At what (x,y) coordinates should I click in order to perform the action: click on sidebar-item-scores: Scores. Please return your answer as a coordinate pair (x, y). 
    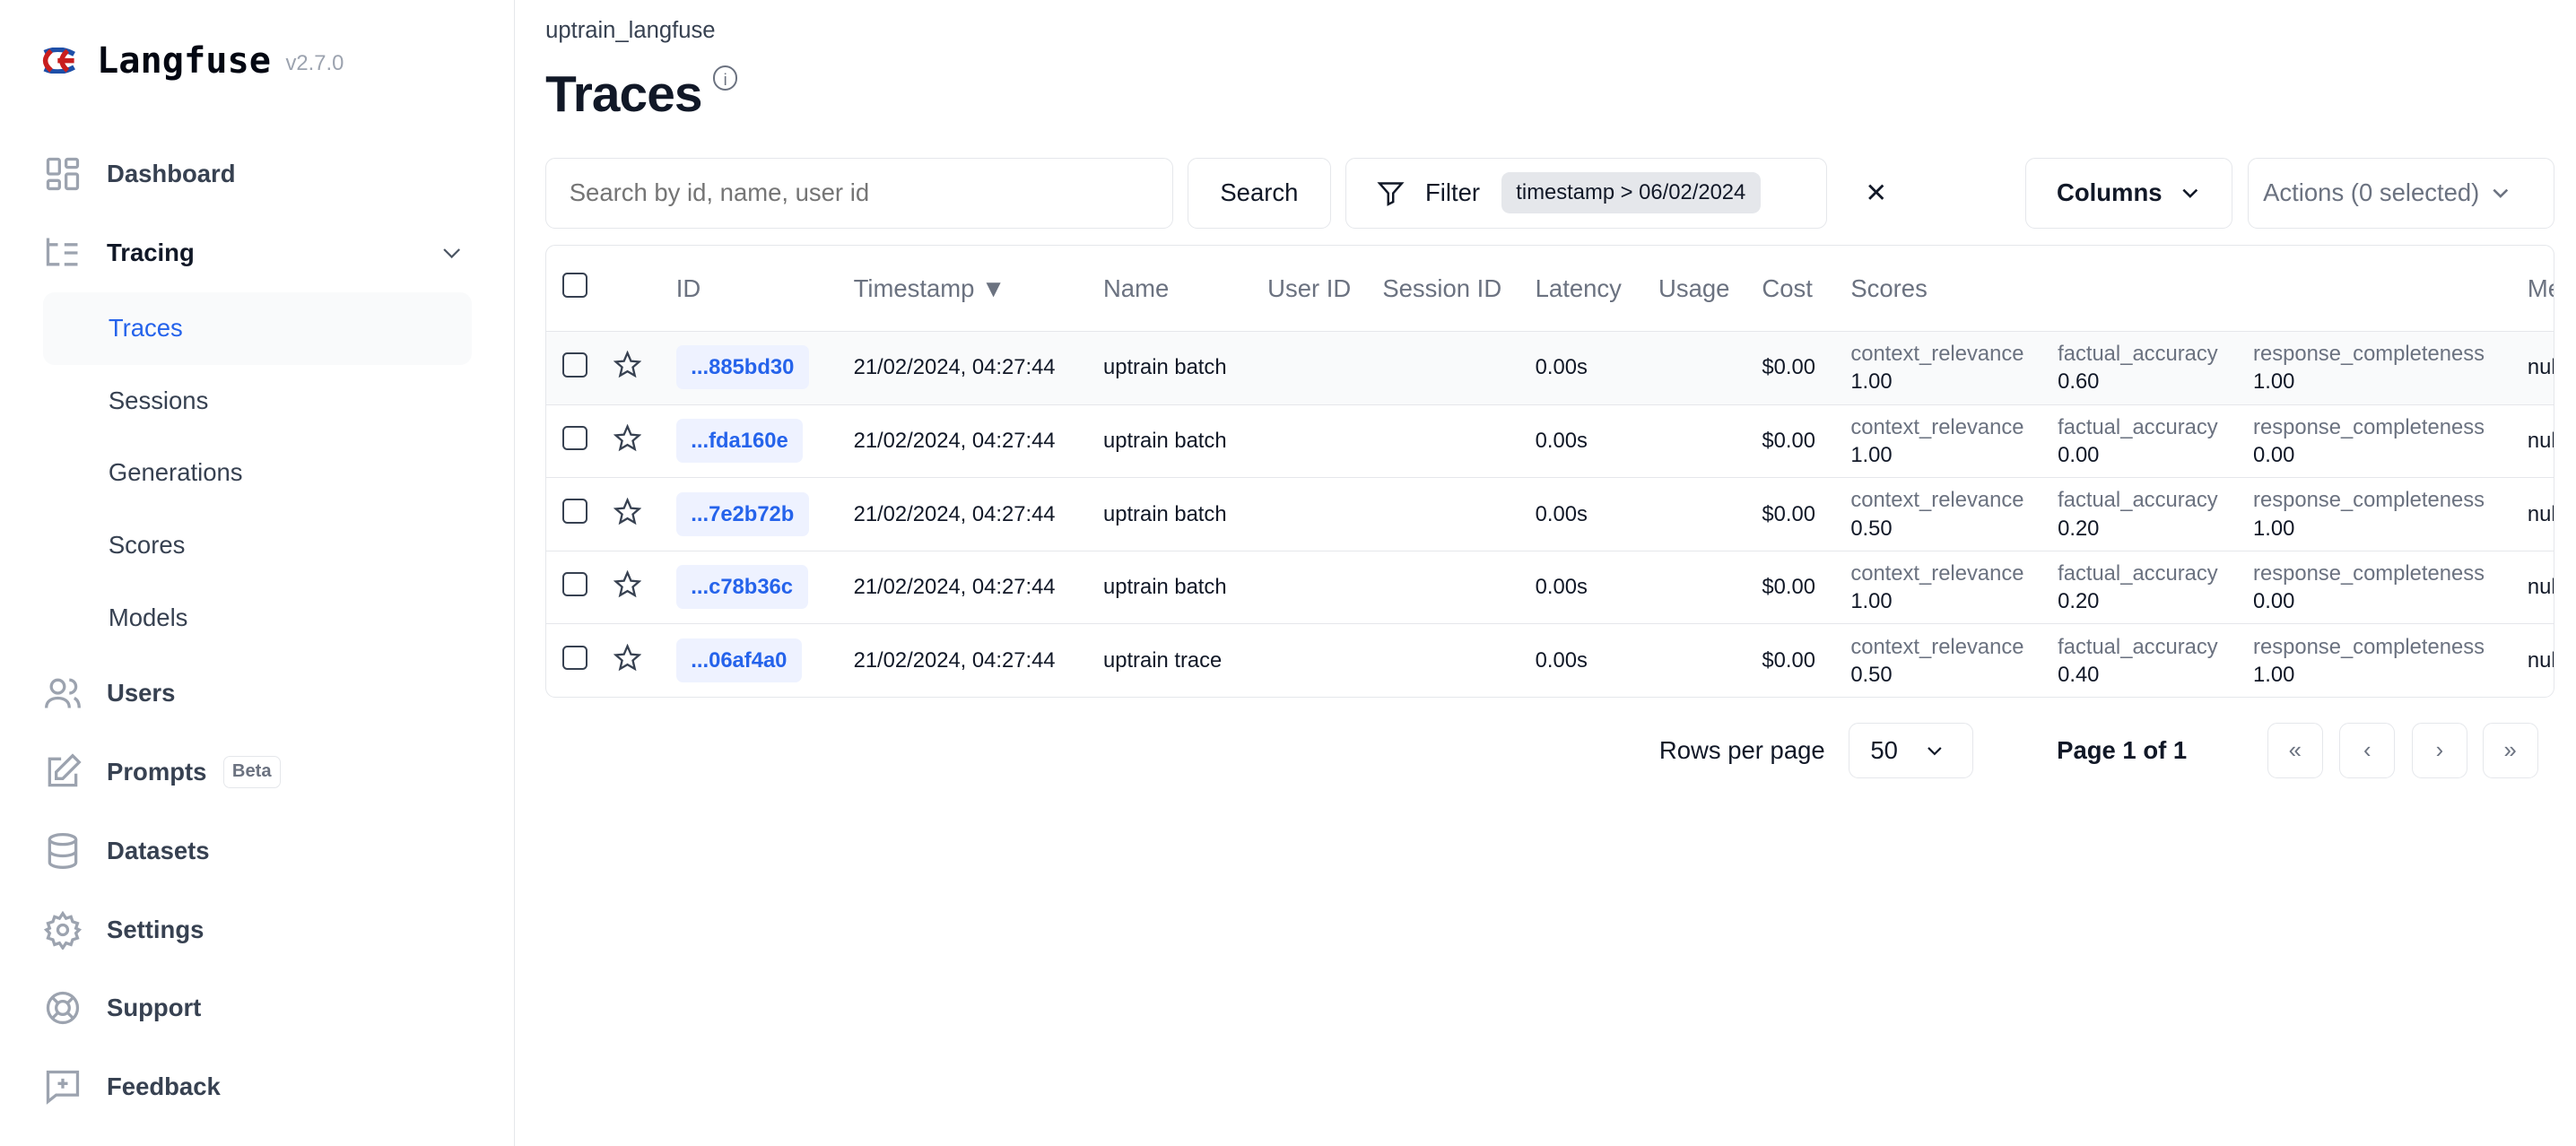
    Looking at the image, I should click on (257, 545).